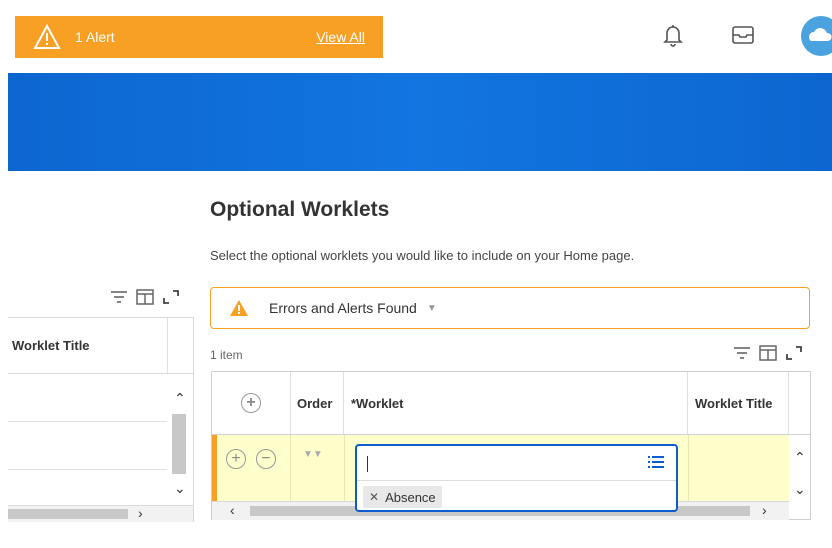 Image resolution: width=832 pixels, height=548 pixels. I want to click on input-divider, so click(516, 480).